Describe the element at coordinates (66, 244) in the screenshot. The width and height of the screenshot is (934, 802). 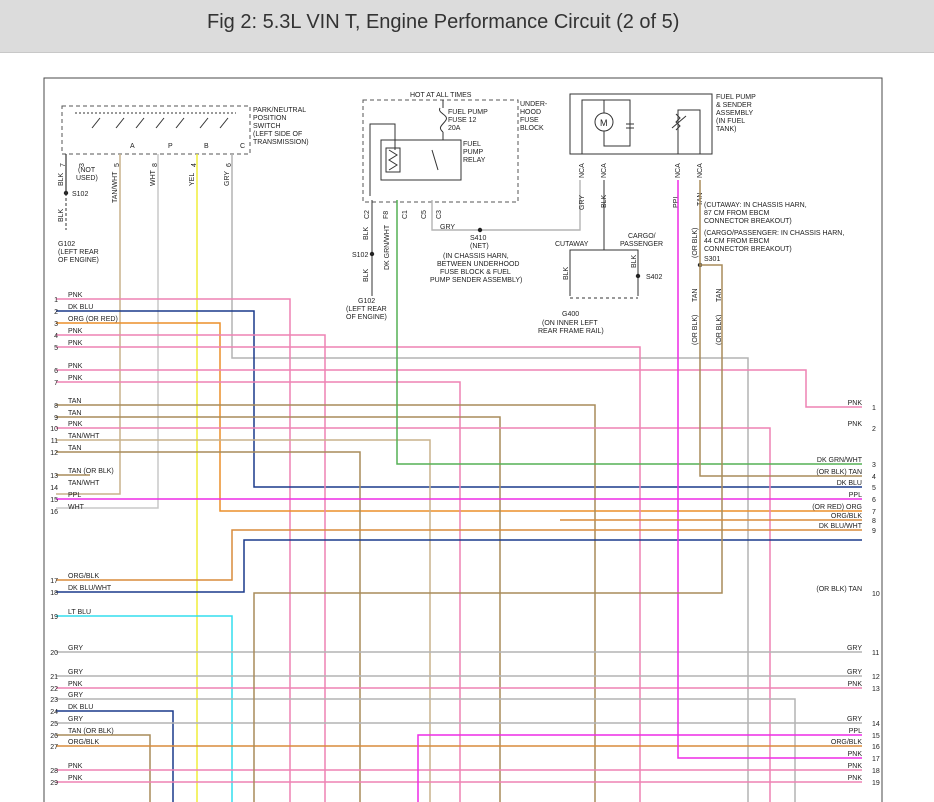
I see `ground-g102-left-label: G102` at that location.